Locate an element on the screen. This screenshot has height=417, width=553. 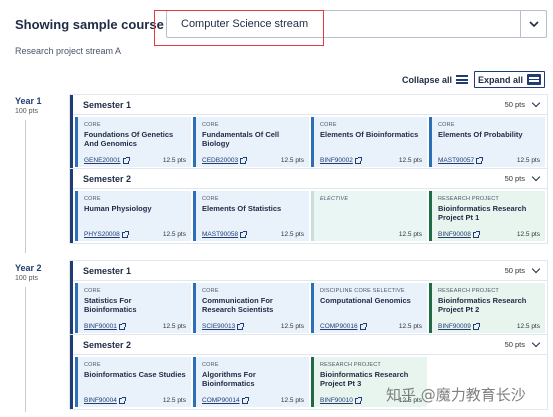
course-code-link: GENE20001 is located at coordinates (107, 160).